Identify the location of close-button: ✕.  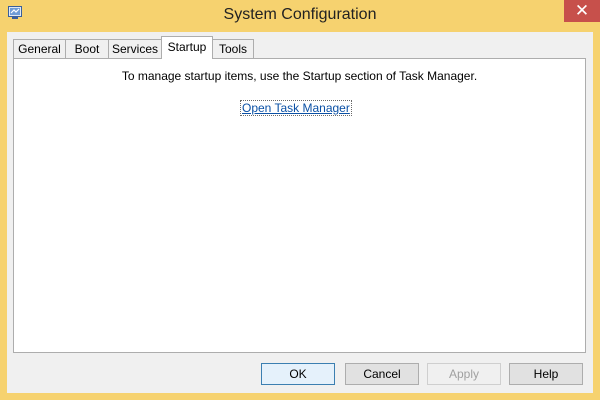
(582, 11).